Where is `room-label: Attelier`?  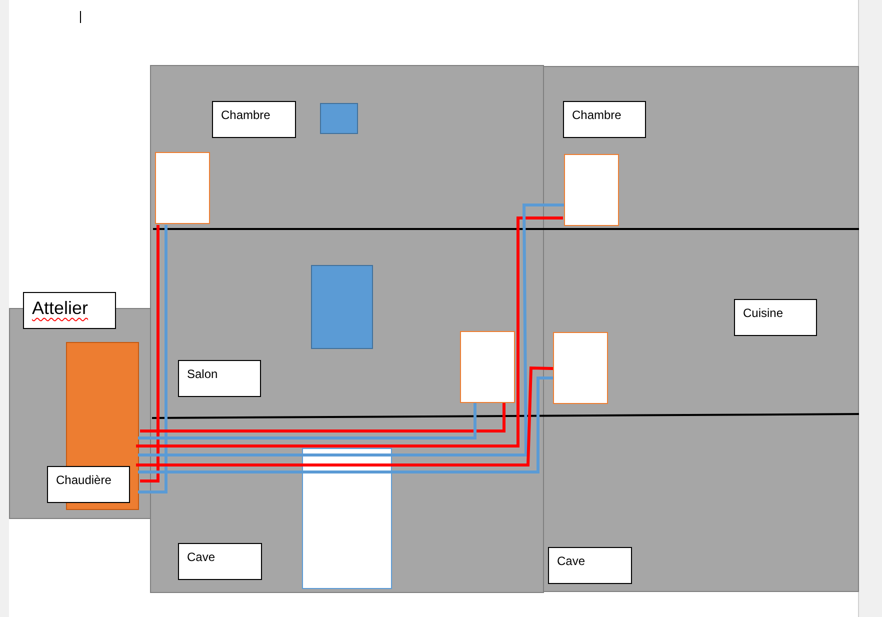 room-label: Attelier is located at coordinates (69, 310).